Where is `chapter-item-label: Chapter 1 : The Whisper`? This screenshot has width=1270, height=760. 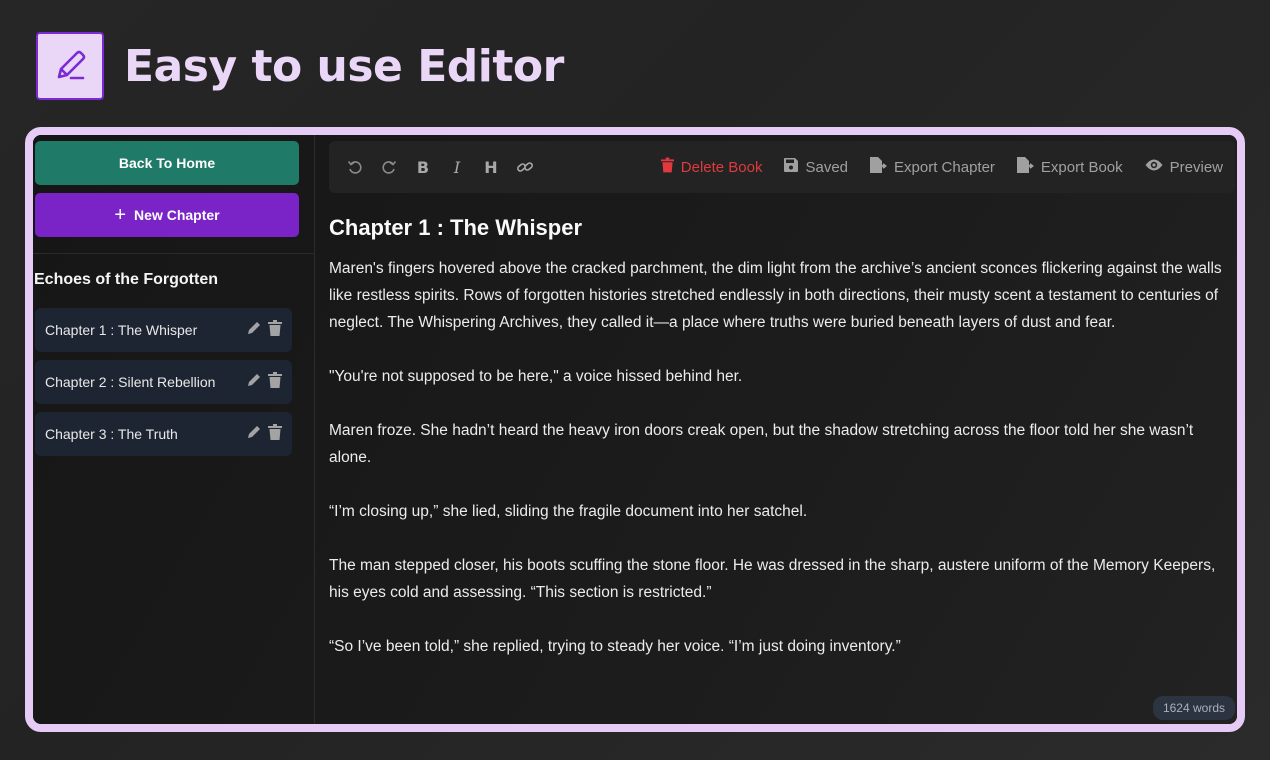
chapter-item-label: Chapter 1 : The Whisper is located at coordinates (121, 330).